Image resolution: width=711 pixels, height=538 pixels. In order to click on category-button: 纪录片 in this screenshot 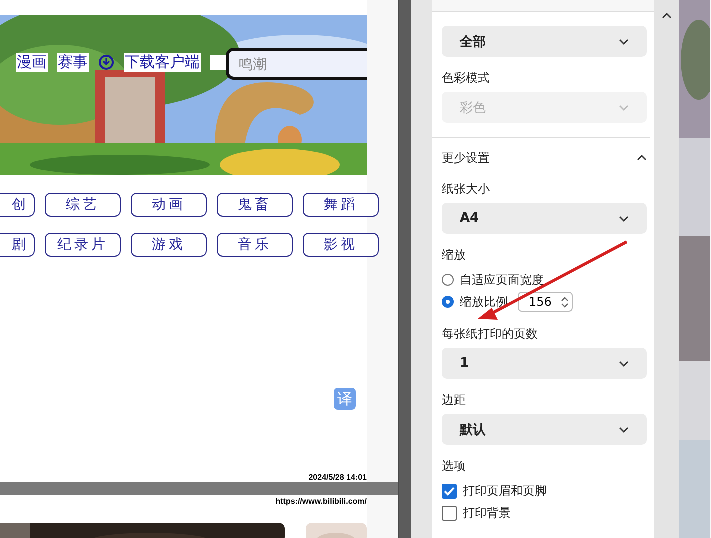, I will do `click(83, 245)`.